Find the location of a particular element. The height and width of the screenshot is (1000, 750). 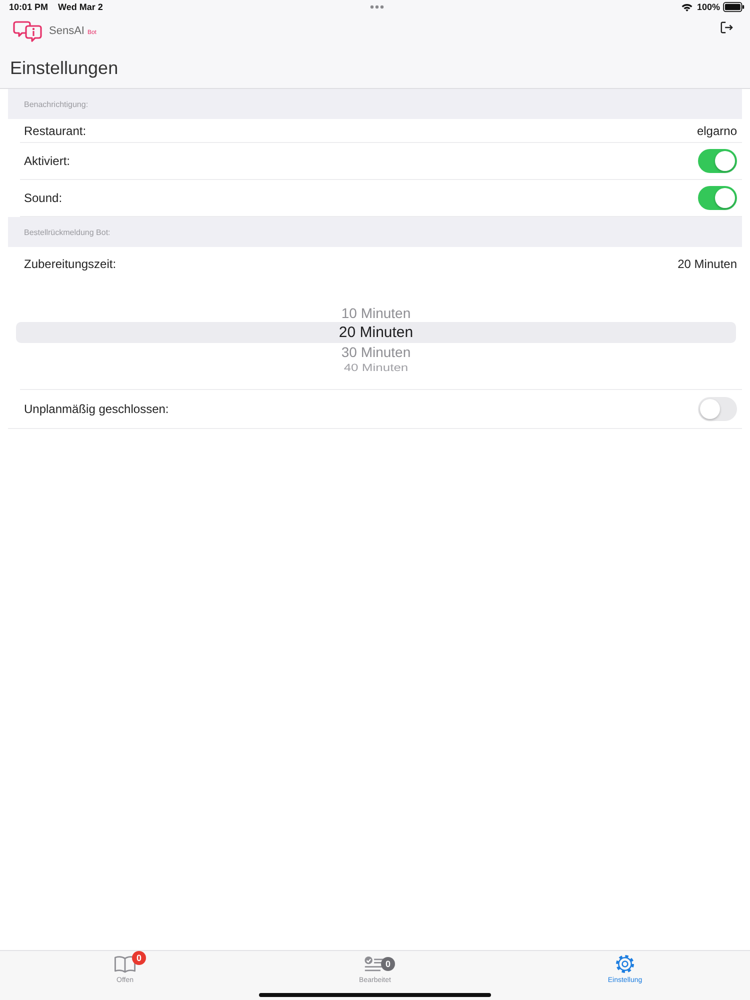

setting-label: Restaurant: is located at coordinates (55, 131).